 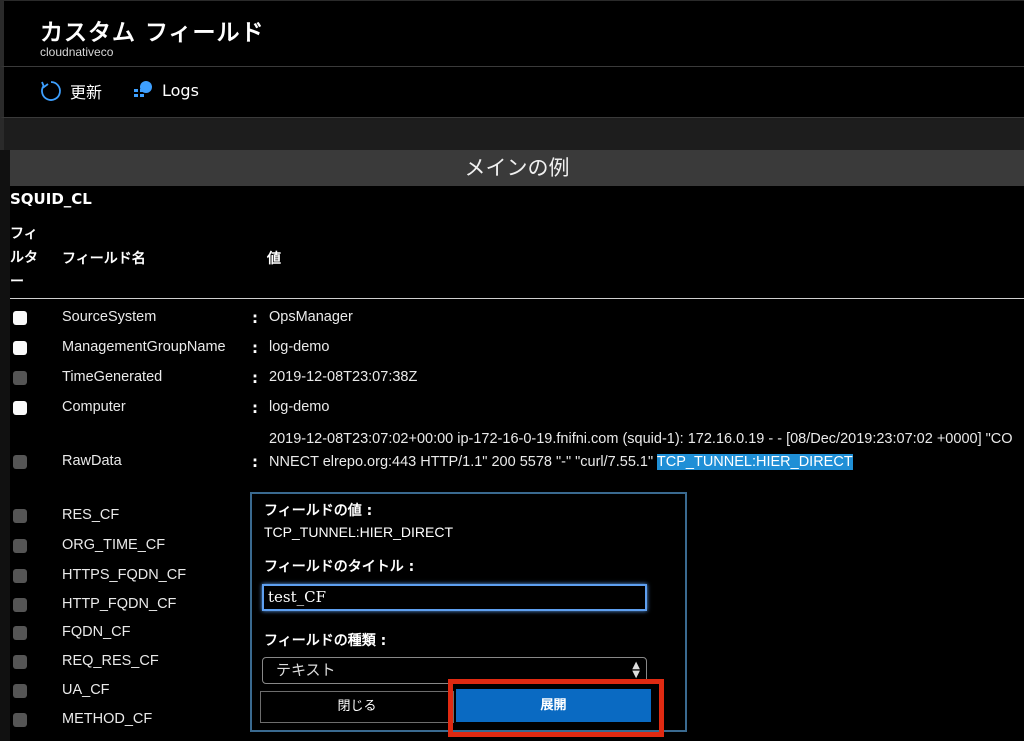 I want to click on refresh-icon, so click(x=51, y=91).